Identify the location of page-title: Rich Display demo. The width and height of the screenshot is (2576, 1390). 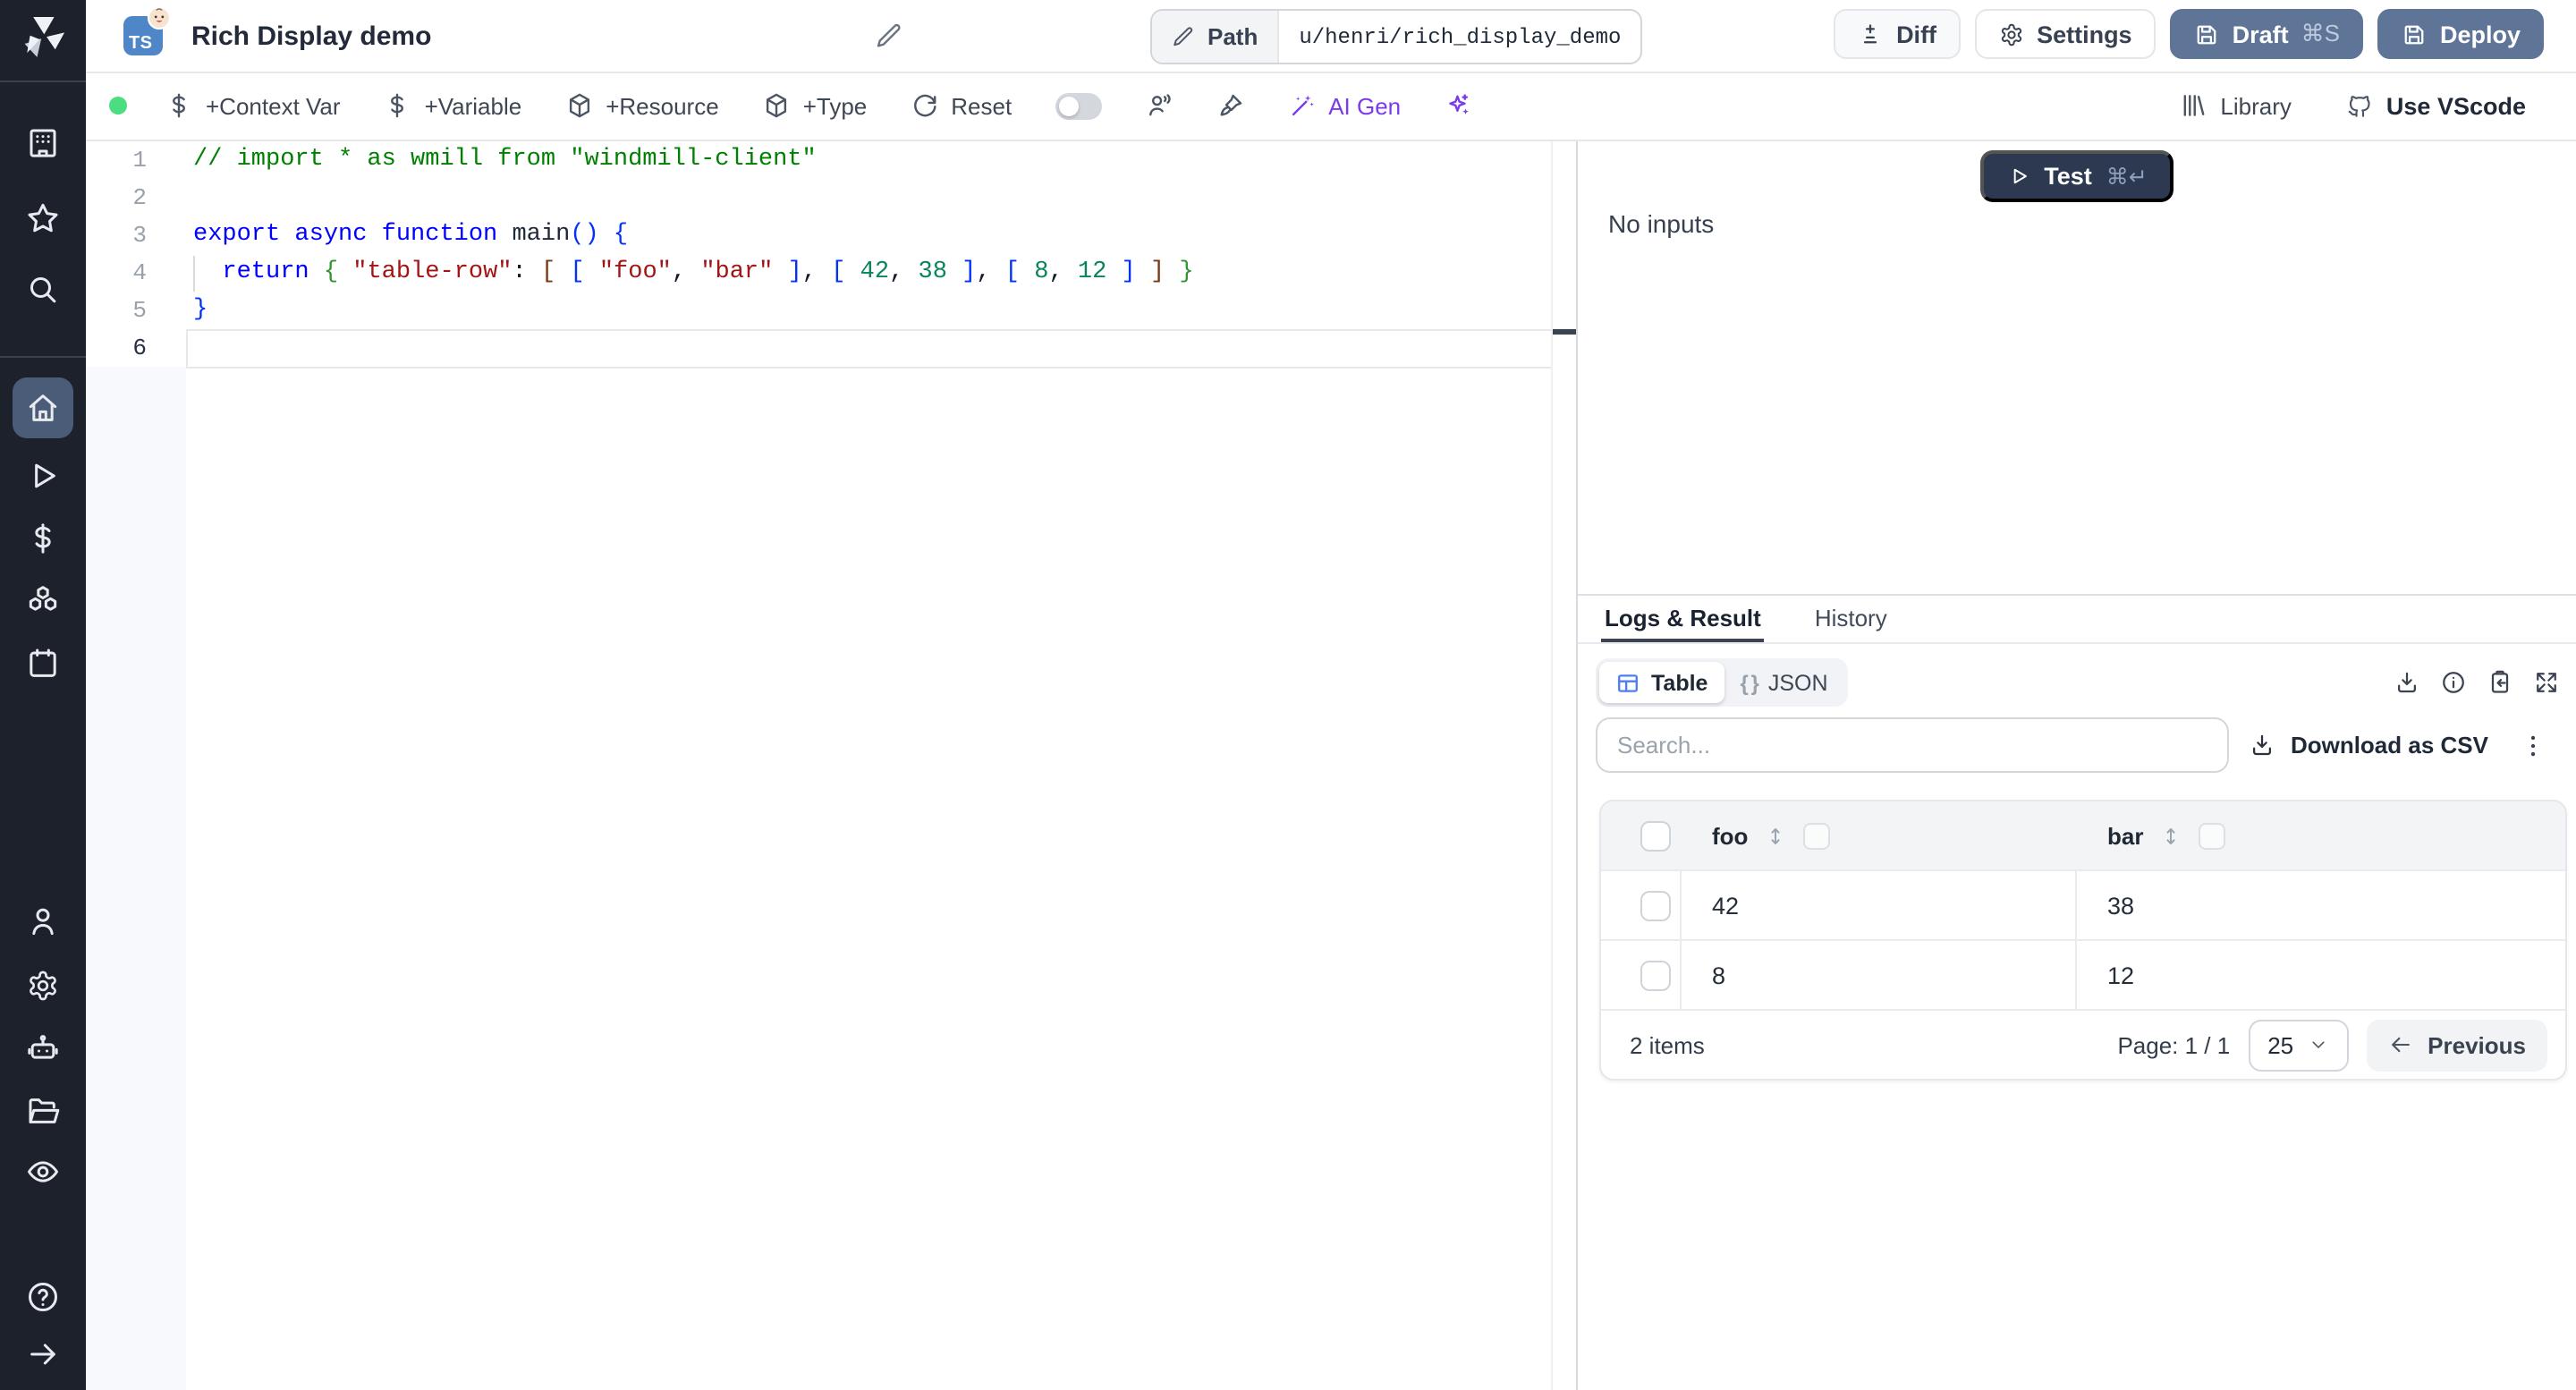
(311, 36).